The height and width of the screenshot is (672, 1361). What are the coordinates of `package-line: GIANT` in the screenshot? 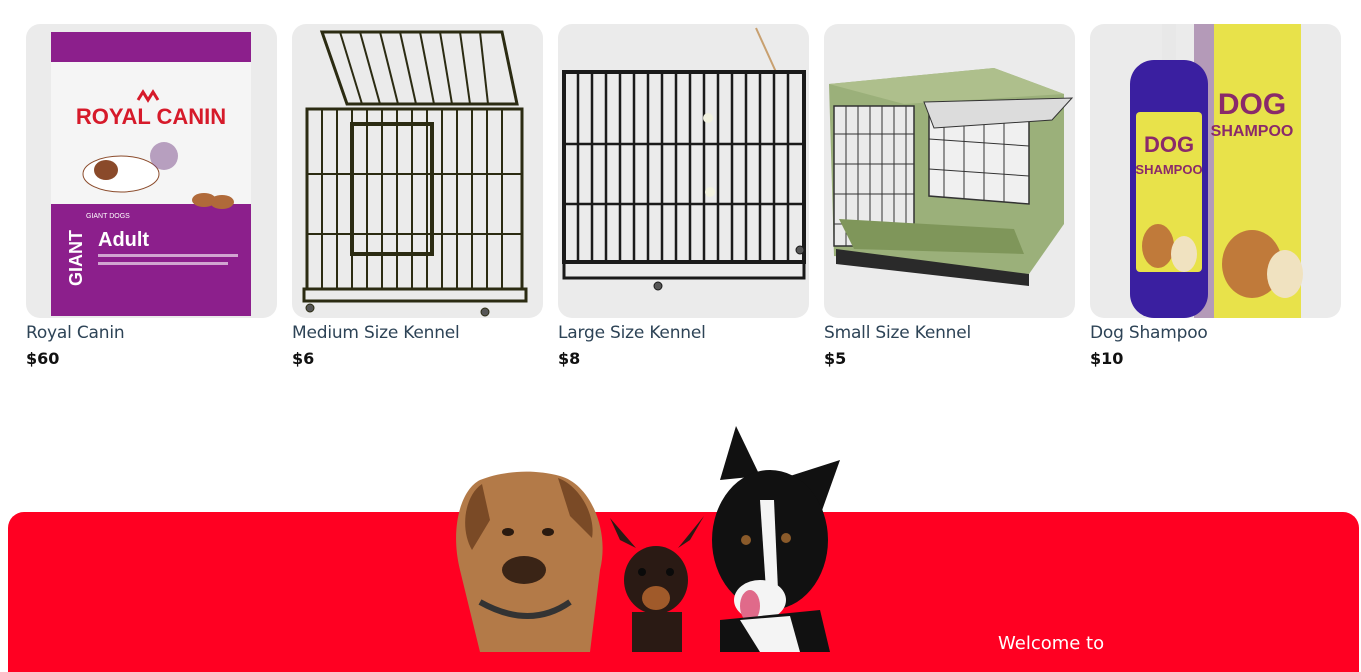 It's located at (76, 258).